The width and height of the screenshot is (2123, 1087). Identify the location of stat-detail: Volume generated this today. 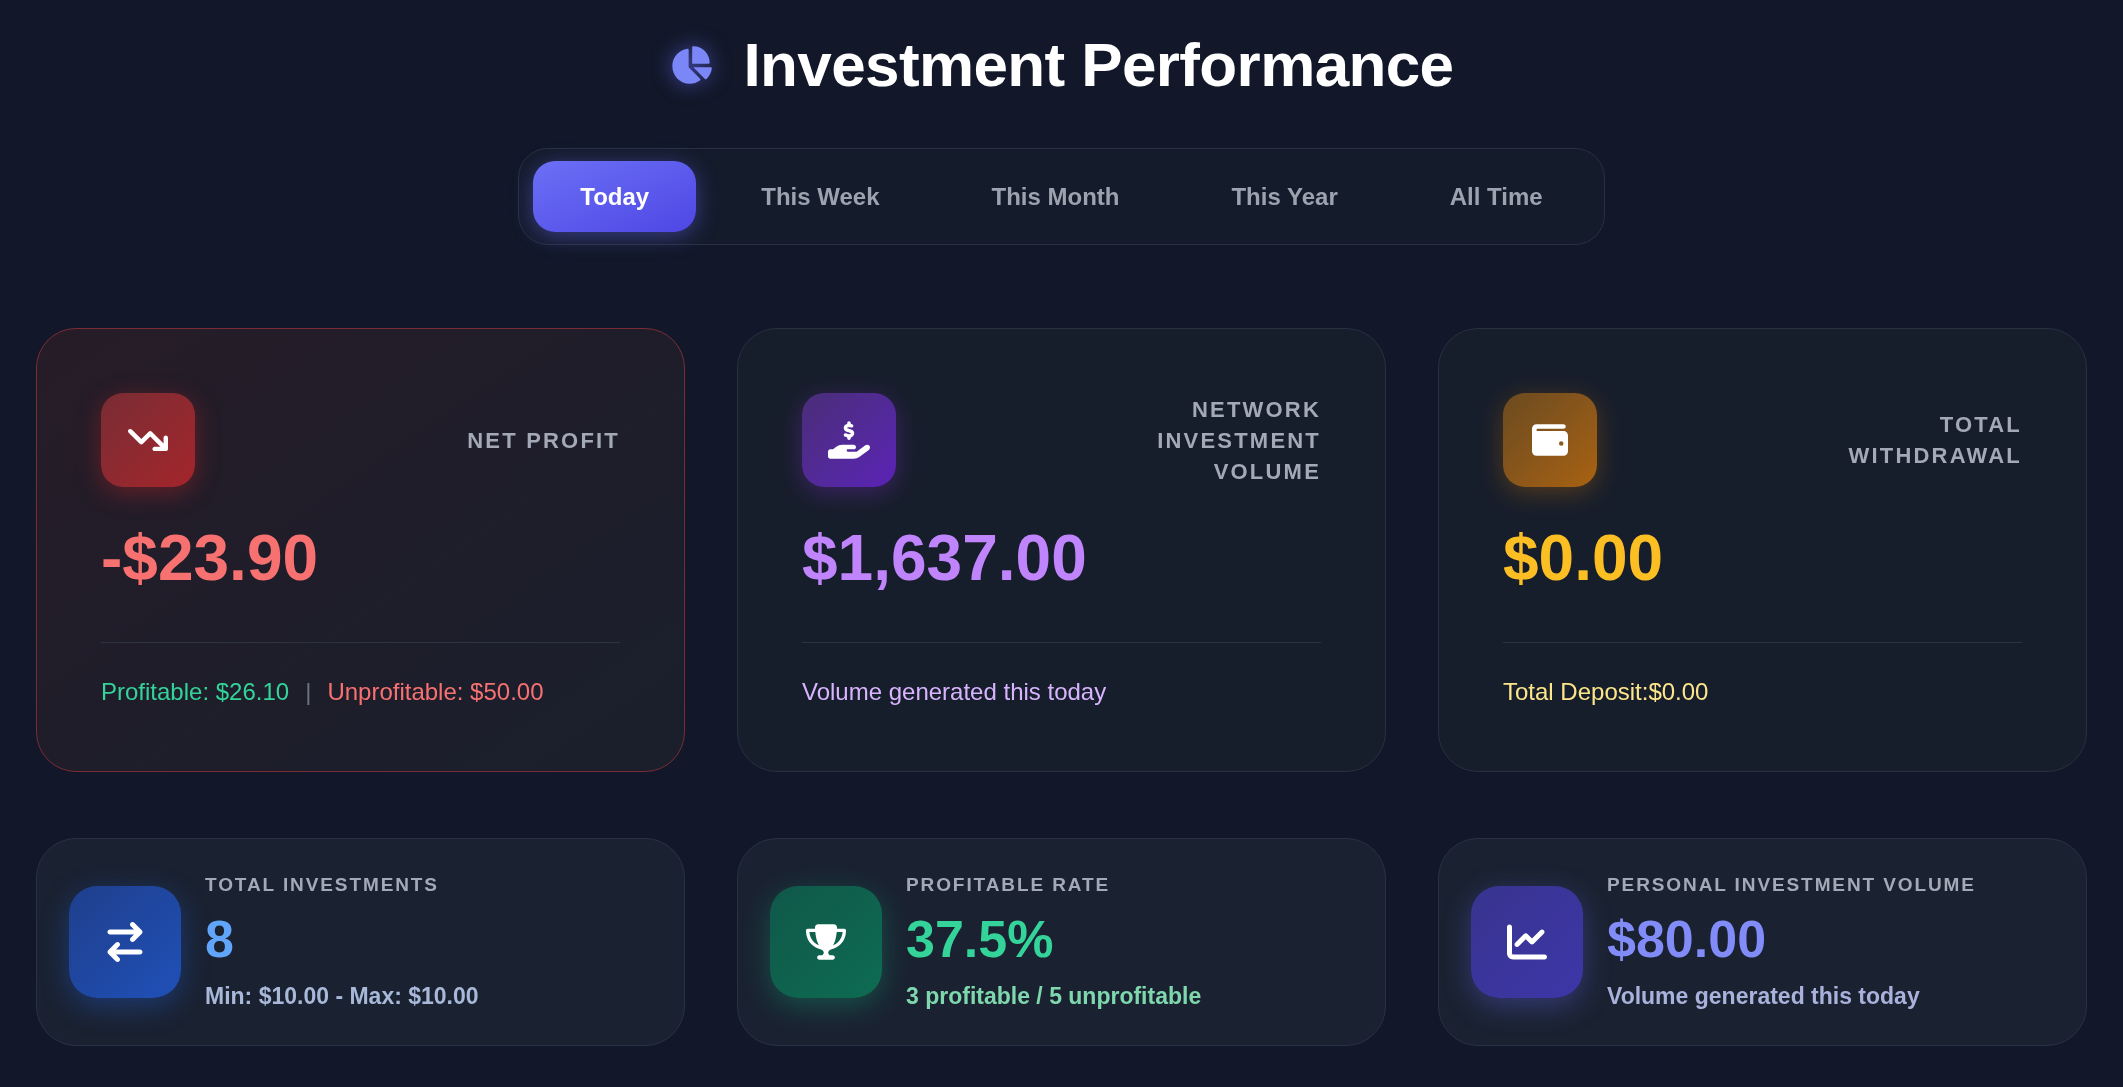
(1764, 996).